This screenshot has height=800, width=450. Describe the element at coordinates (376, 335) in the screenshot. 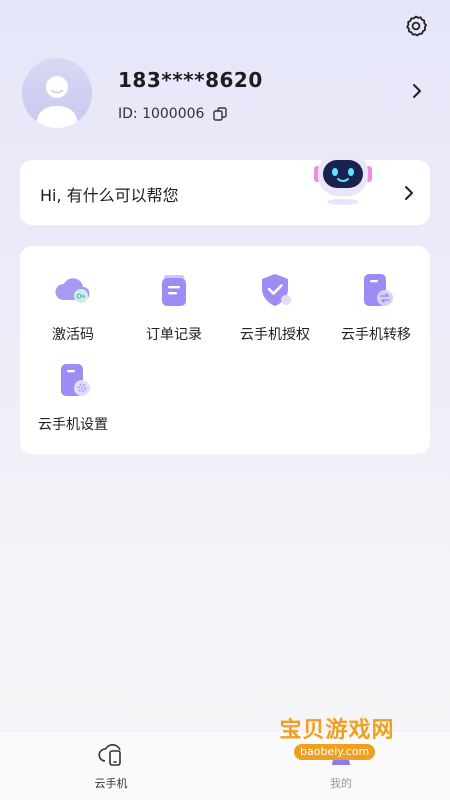

I see `feature-label: 云手机转移` at that location.